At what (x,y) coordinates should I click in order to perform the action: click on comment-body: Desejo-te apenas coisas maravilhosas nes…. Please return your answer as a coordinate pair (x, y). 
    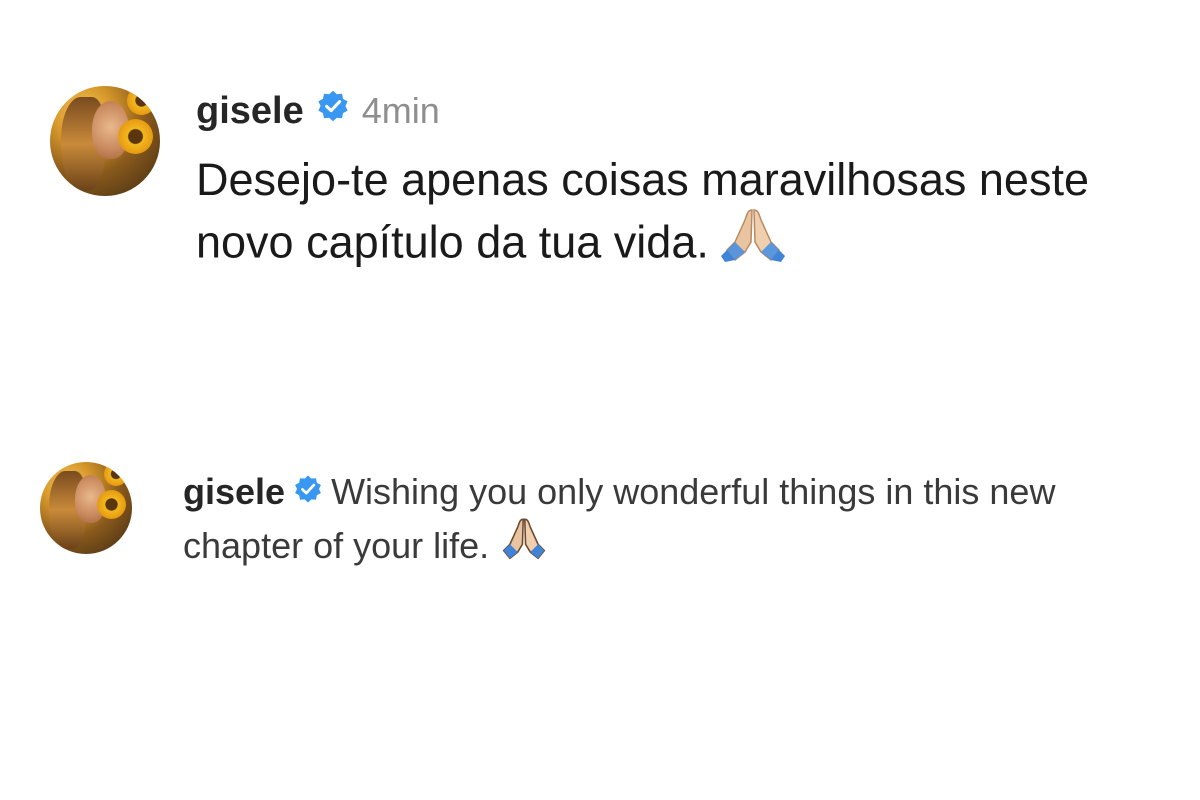
    Looking at the image, I should click on (666, 215).